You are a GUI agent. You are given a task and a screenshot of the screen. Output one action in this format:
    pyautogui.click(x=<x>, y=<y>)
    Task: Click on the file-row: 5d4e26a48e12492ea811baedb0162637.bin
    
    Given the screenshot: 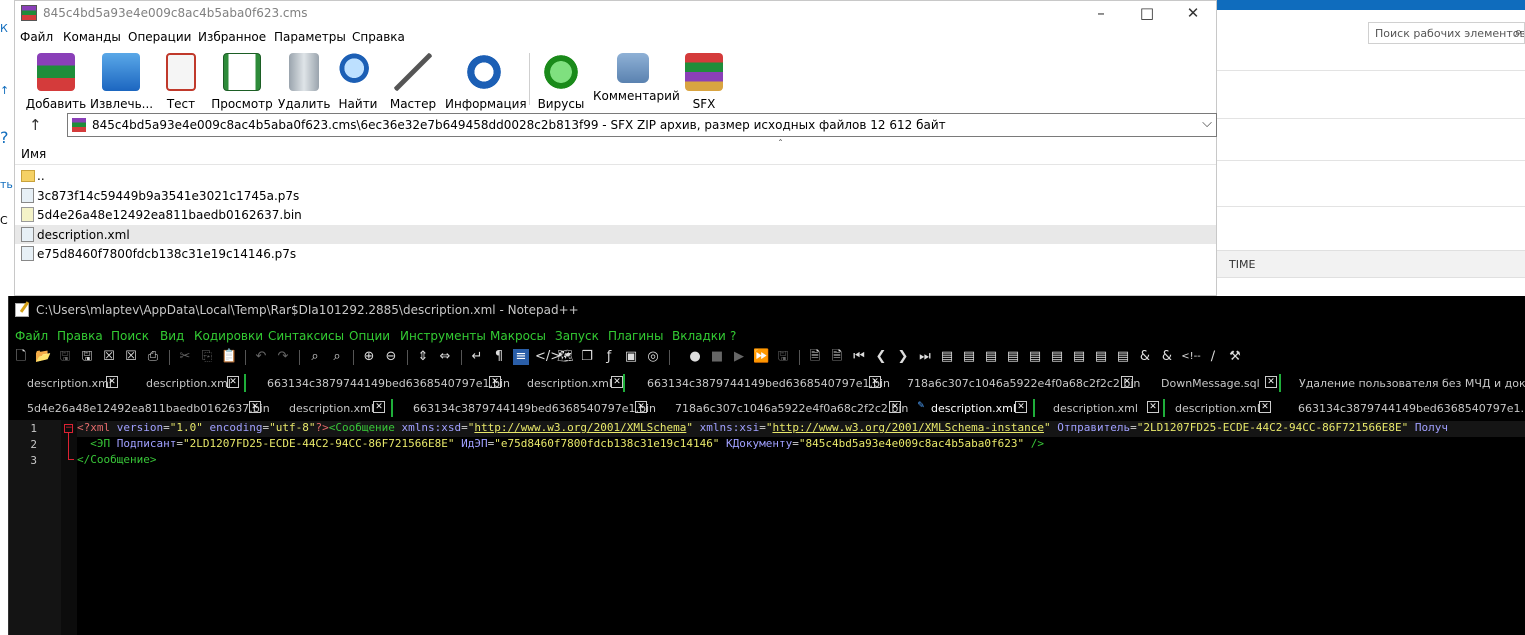 What is the action you would take?
    pyautogui.click(x=615, y=215)
    